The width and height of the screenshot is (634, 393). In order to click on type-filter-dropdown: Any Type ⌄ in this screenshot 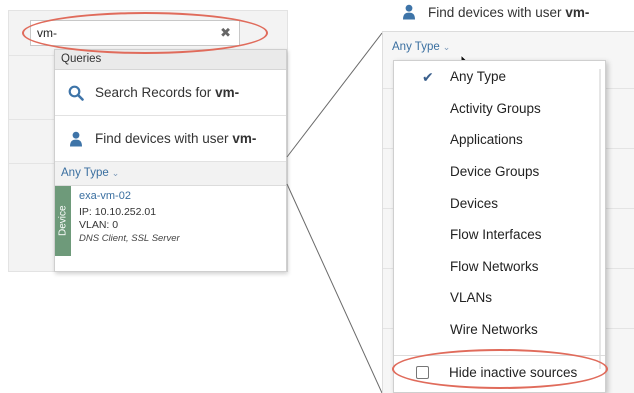, I will do `click(170, 174)`.